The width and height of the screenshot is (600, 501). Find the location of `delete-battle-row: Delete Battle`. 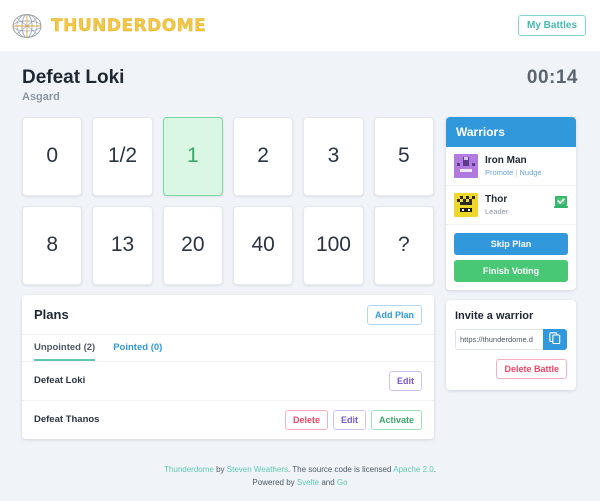

delete-battle-row: Delete Battle is located at coordinates (511, 368).